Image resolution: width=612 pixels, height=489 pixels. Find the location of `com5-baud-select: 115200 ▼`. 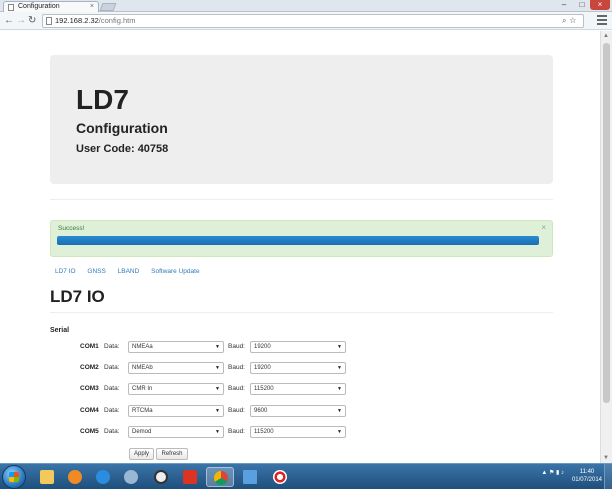

com5-baud-select: 115200 ▼ is located at coordinates (298, 432).